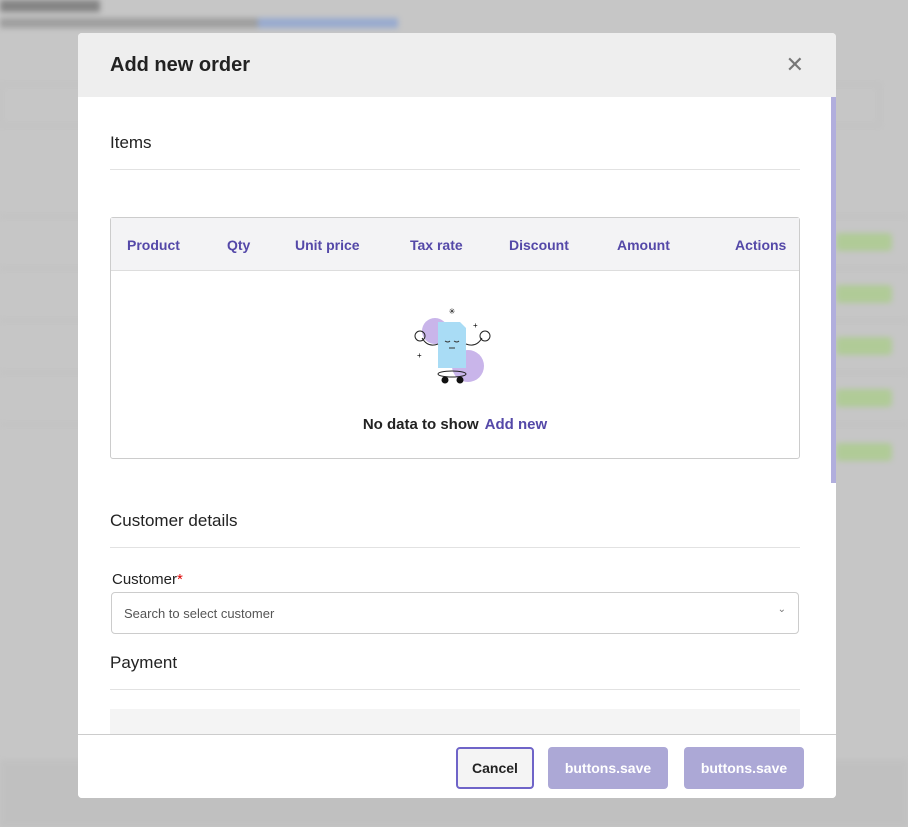  What do you see at coordinates (761, 245) in the screenshot?
I see `col-actions: Actions` at bounding box center [761, 245].